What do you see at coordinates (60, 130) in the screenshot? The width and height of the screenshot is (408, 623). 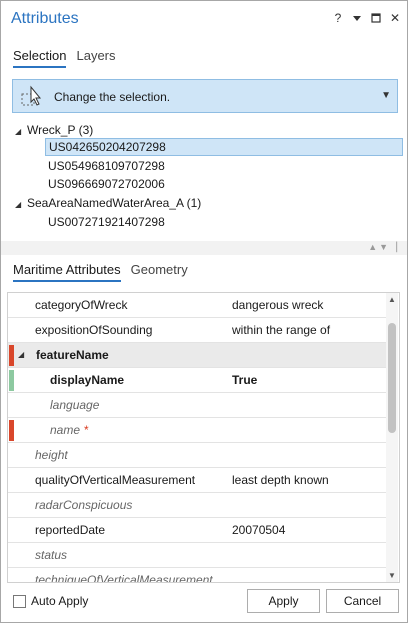 I see `layer-label: Wreck_P (3)` at bounding box center [60, 130].